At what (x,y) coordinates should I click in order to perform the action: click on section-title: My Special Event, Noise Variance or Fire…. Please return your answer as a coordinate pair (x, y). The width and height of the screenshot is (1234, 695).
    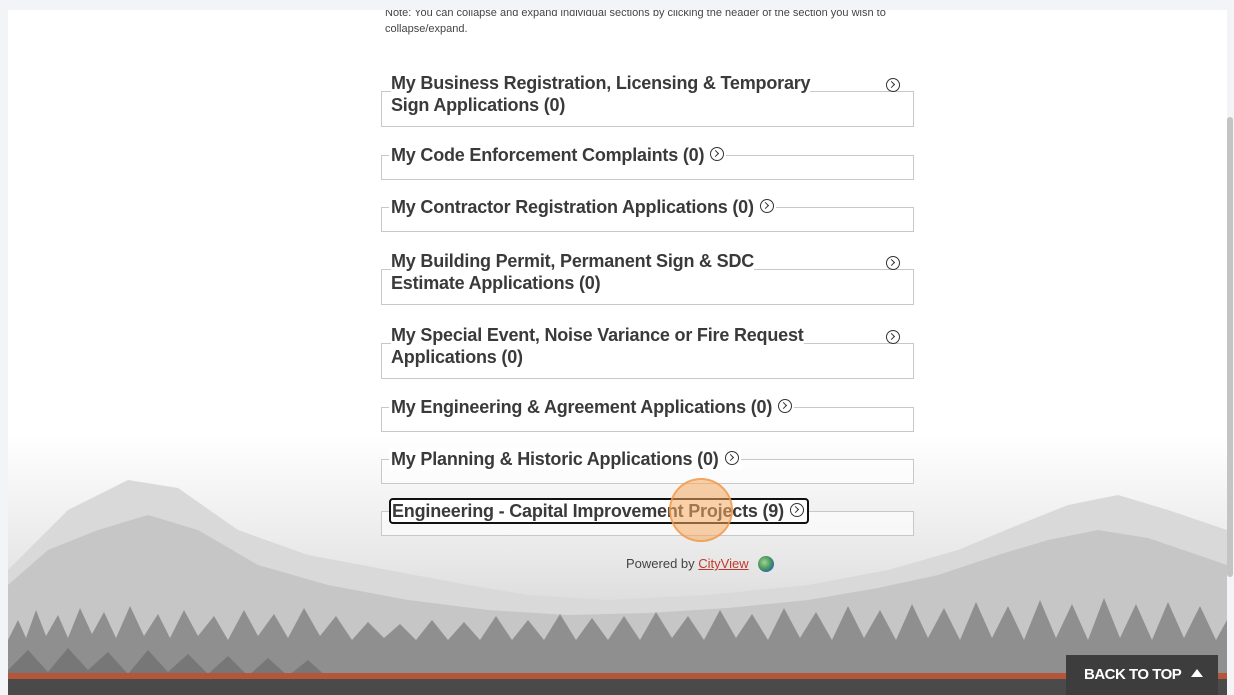
    Looking at the image, I should click on (597, 346).